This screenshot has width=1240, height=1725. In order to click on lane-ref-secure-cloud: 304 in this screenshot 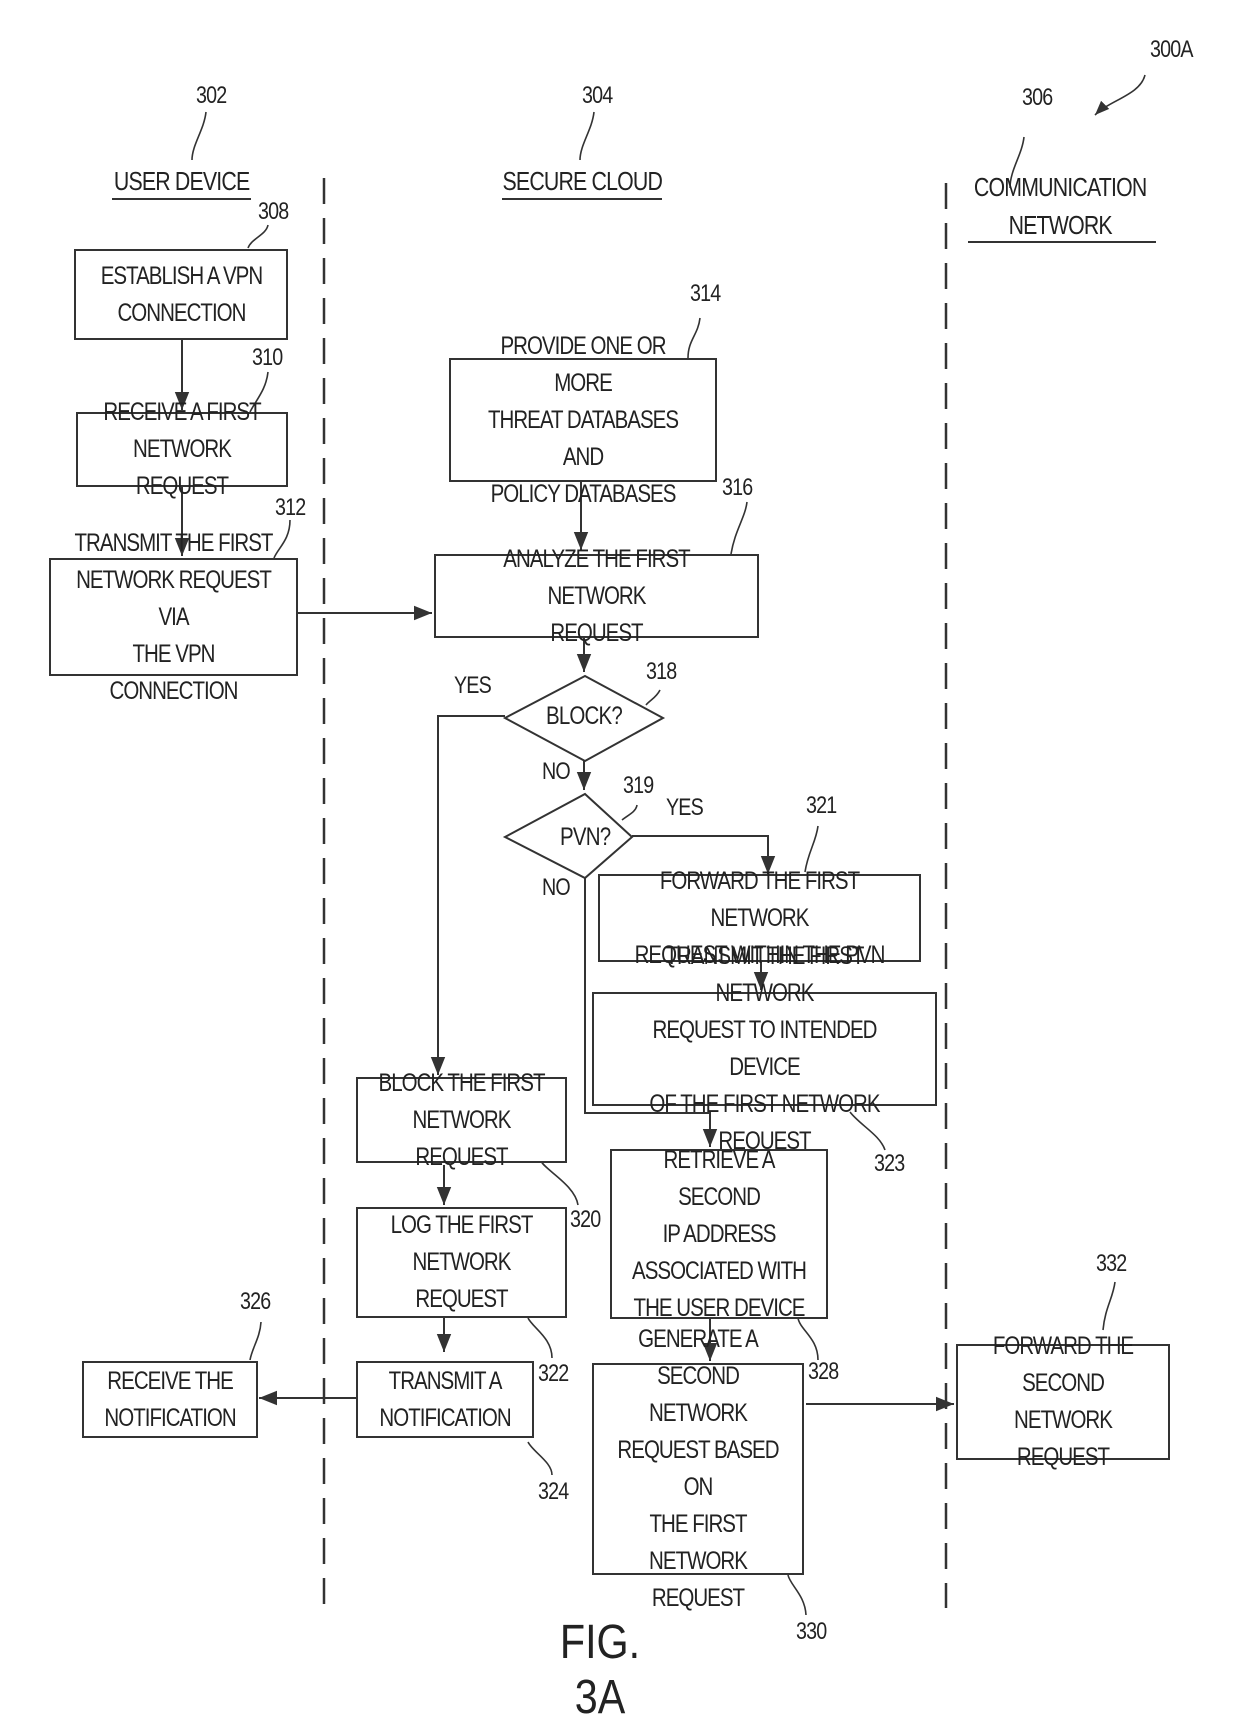, I will do `click(597, 95)`.